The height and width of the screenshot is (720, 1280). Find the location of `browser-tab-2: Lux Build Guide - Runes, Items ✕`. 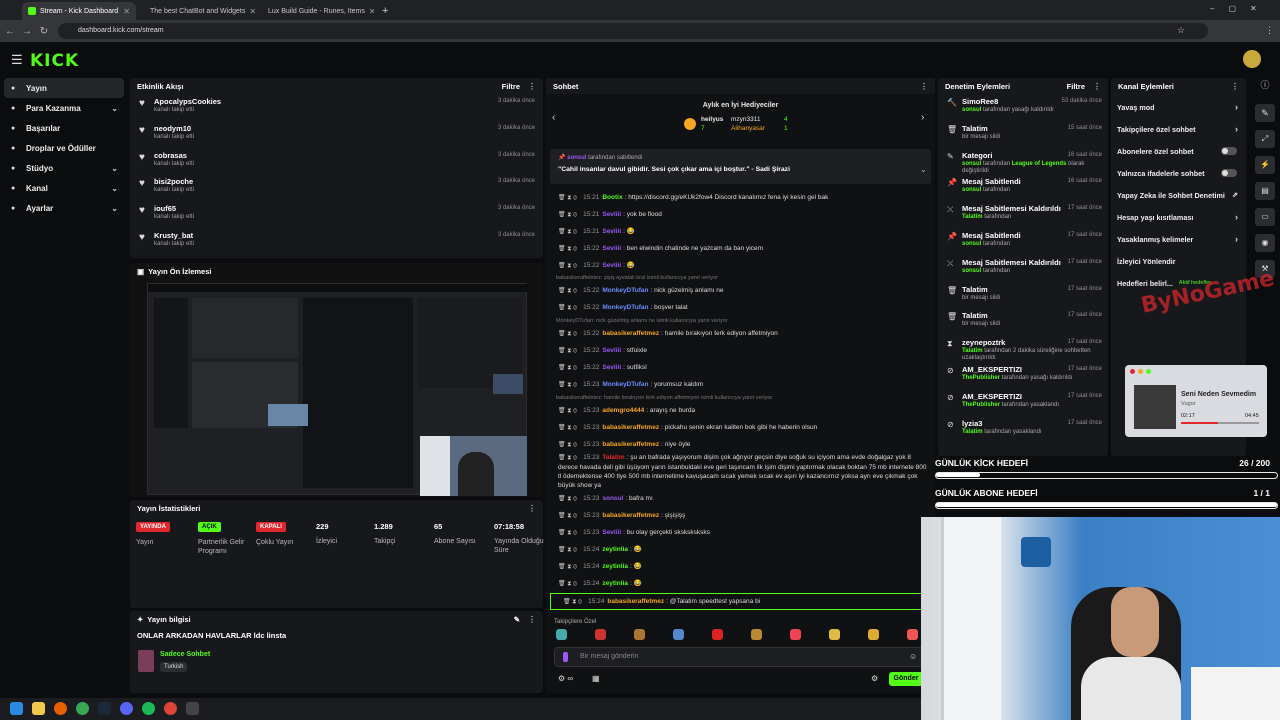

browser-tab-2: Lux Build Guide - Runes, Items ✕ is located at coordinates (316, 11).